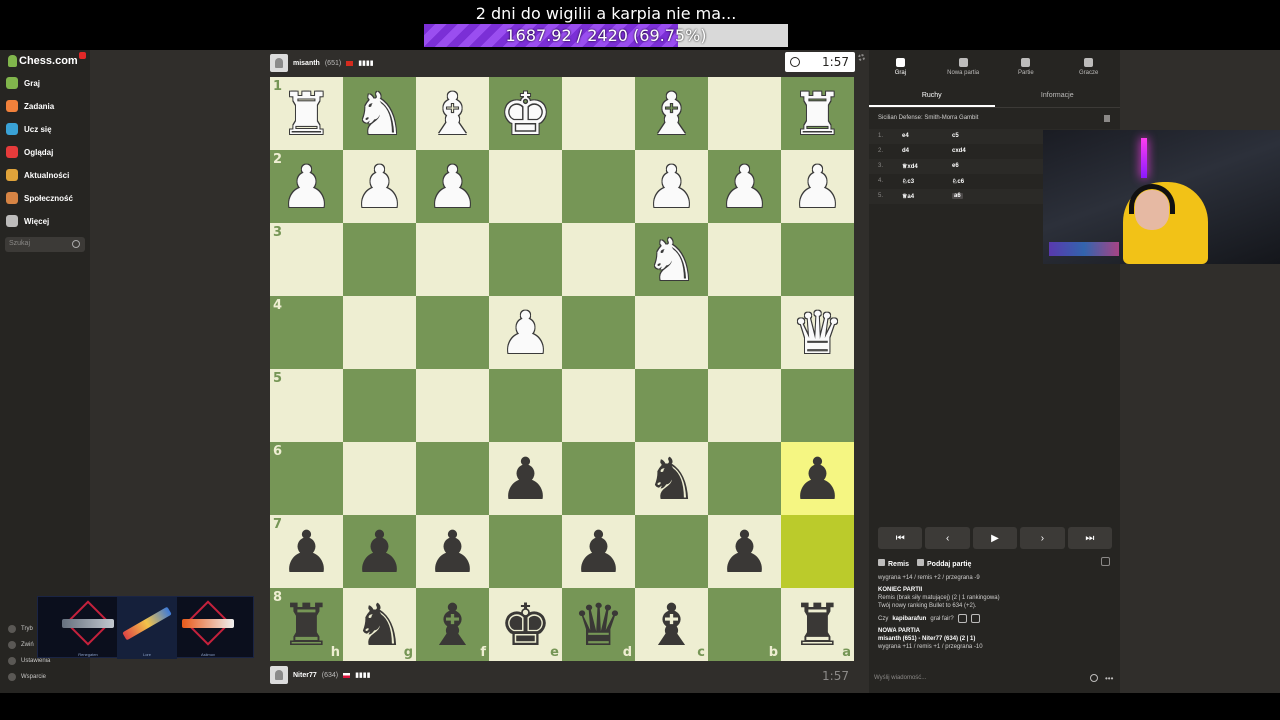 The image size is (1280, 720). I want to click on square-d3, so click(598, 259).